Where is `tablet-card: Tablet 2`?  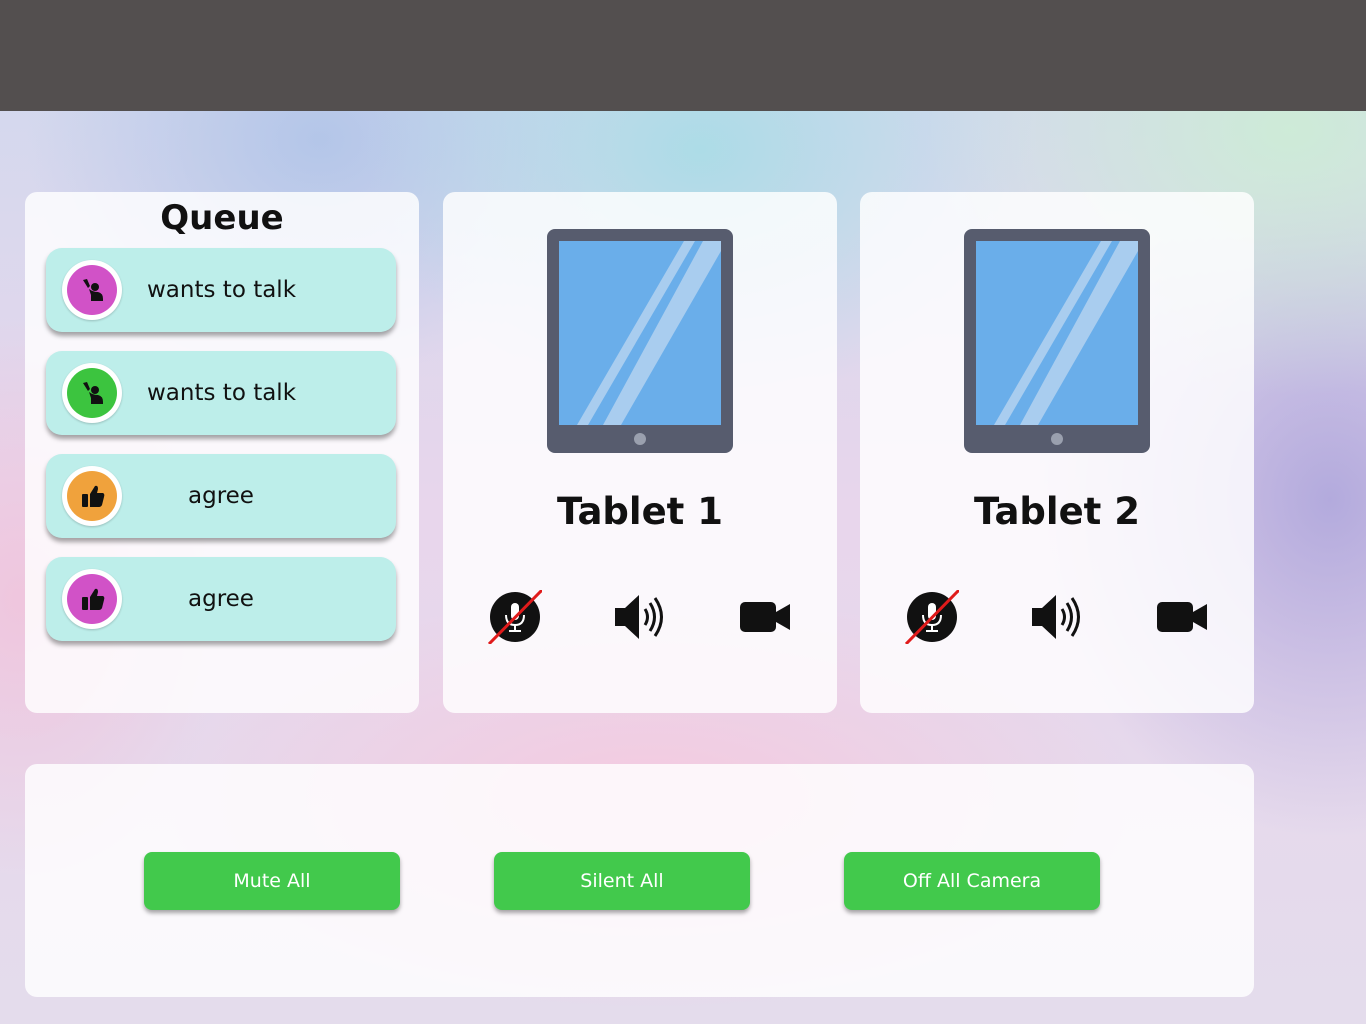 tablet-card: Tablet 2 is located at coordinates (1057, 452).